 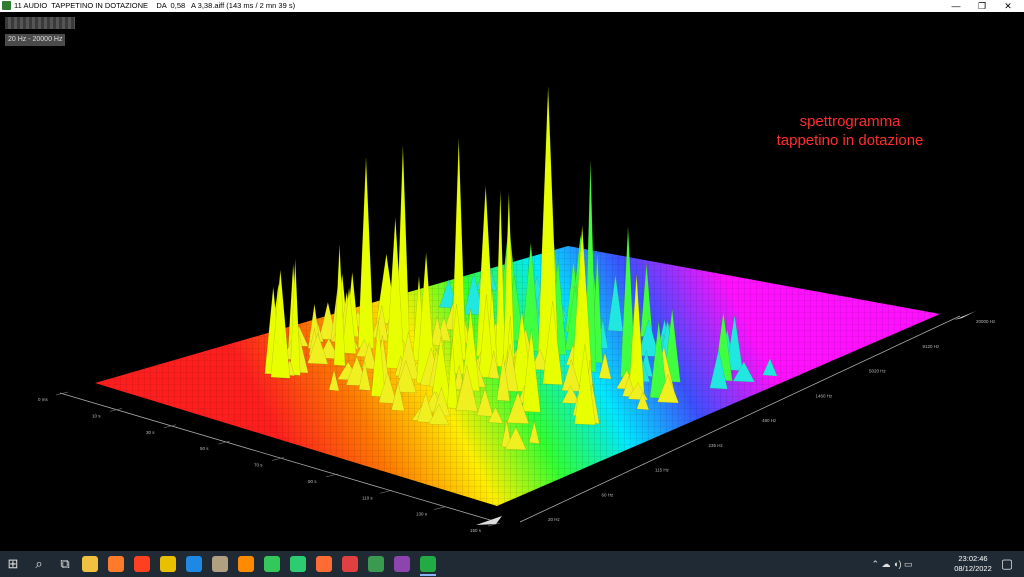 What do you see at coordinates (96, 415) in the screenshot?
I see `time-tick-label: 10 s` at bounding box center [96, 415].